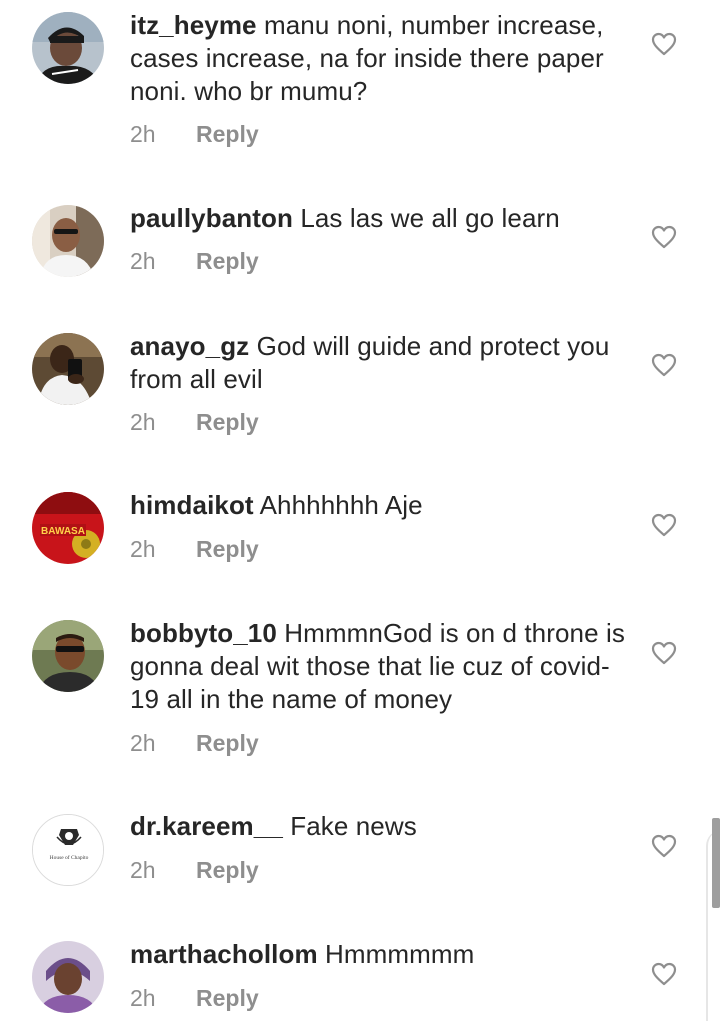 The image size is (720, 1021). What do you see at coordinates (203, 633) in the screenshot?
I see `comment-username: bobbyto_10` at bounding box center [203, 633].